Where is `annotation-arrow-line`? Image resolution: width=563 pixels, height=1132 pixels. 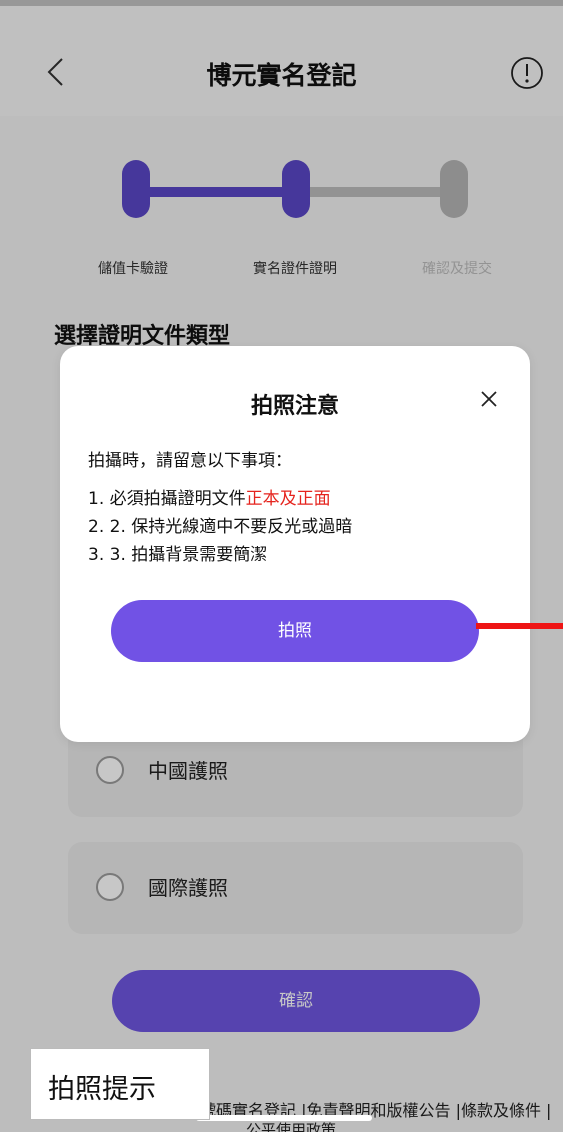
annotation-arrow-line is located at coordinates (519, 626).